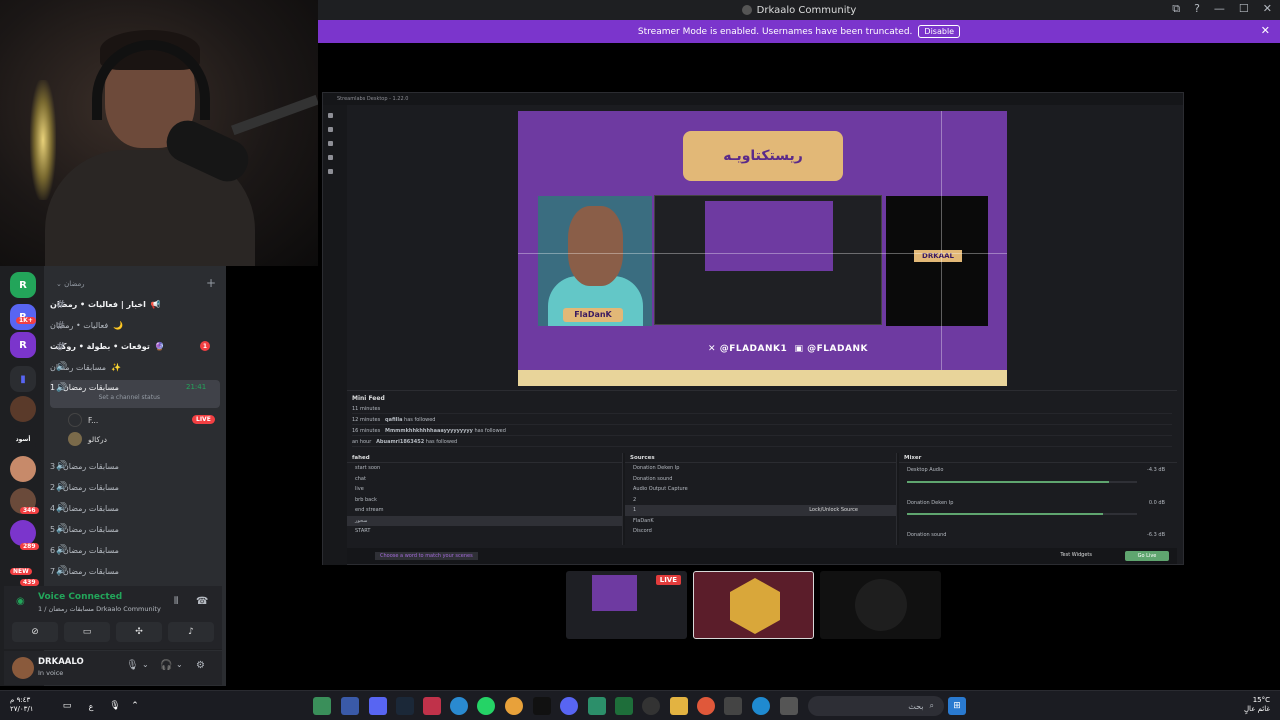 This screenshot has height=720, width=1280. Describe the element at coordinates (426, 556) in the screenshot. I see `scene-search: Choose a word to match your scenes` at that location.